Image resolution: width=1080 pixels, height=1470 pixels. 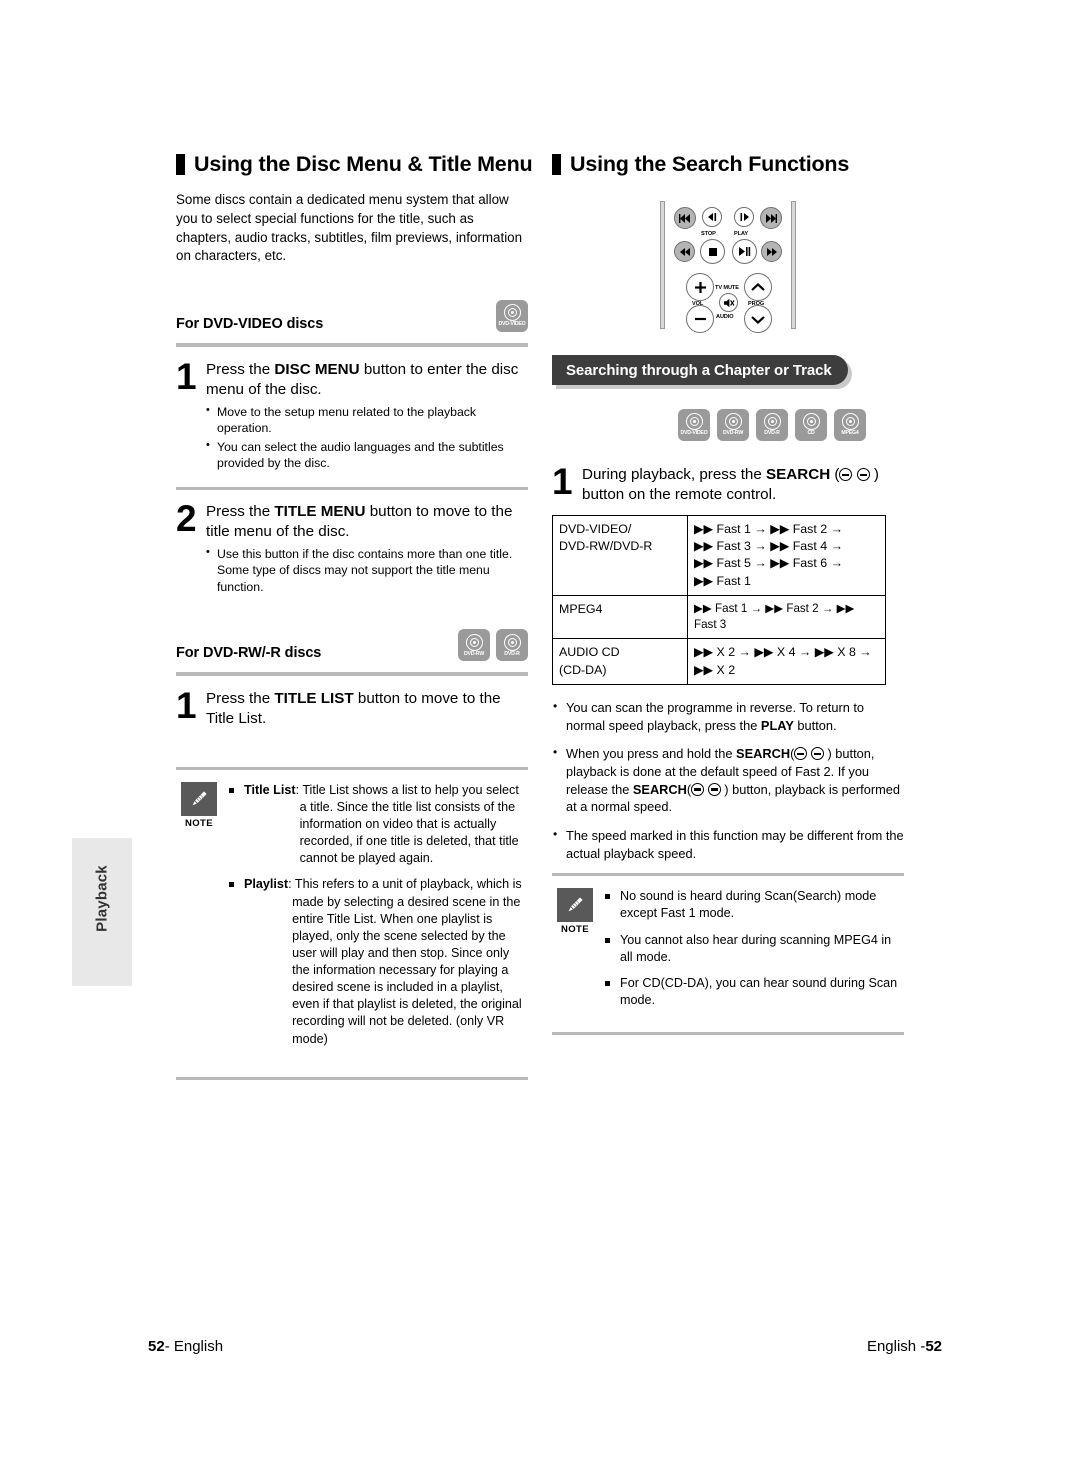 What do you see at coordinates (493, 645) in the screenshot?
I see `disc-icon-row-dvdrw: DVD-RW DVD-R` at bounding box center [493, 645].